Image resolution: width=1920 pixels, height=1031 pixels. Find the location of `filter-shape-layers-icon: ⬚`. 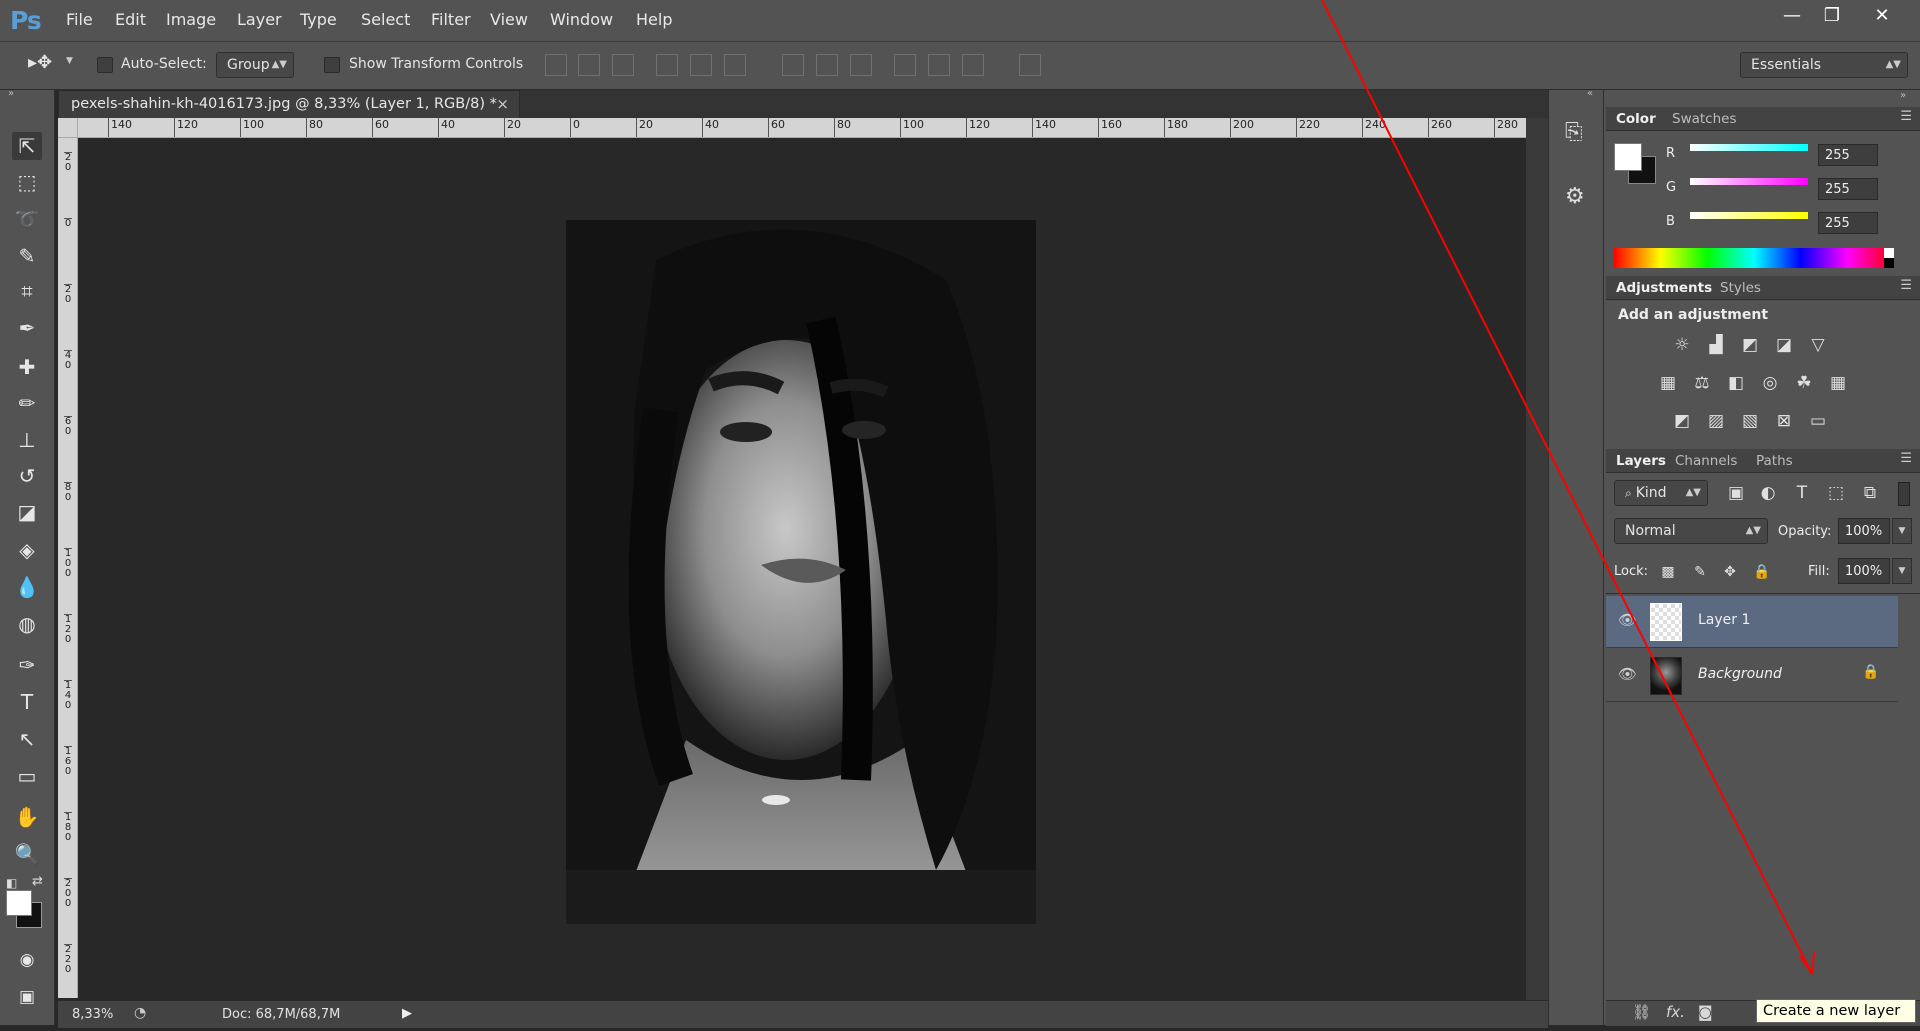

filter-shape-layers-icon: ⬚ is located at coordinates (1836, 493).